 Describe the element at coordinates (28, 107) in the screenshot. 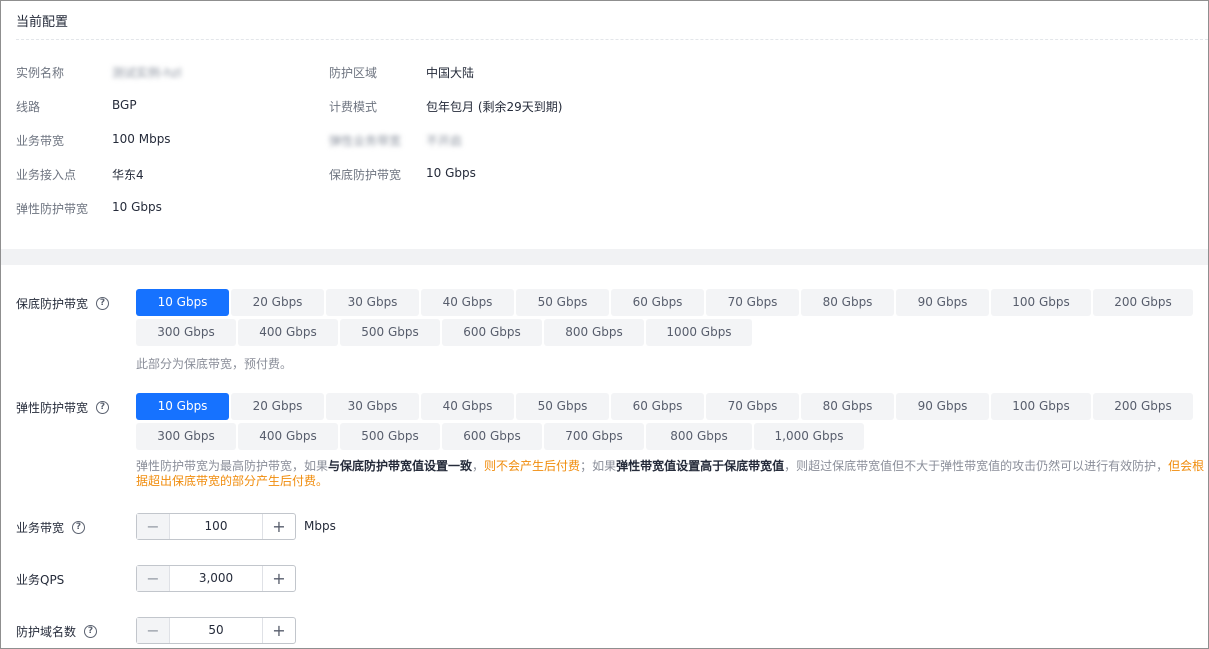

I see `label-line: 线路` at that location.